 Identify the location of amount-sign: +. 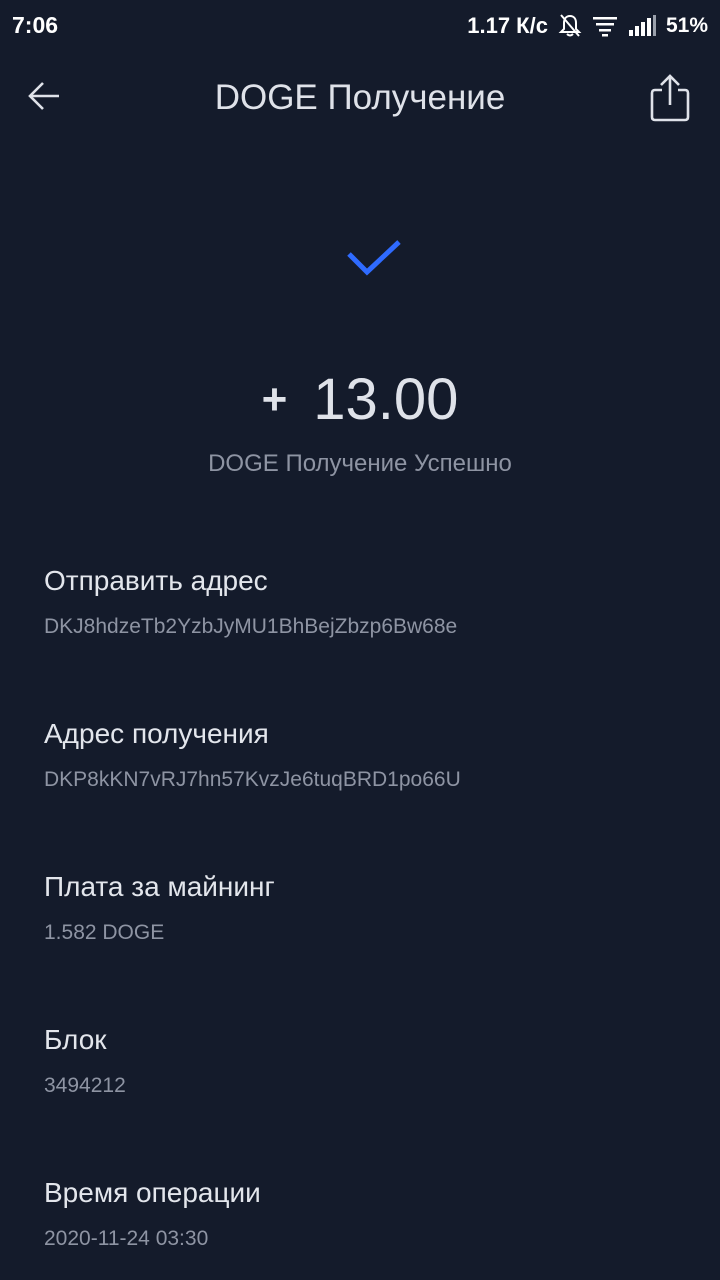
(274, 399).